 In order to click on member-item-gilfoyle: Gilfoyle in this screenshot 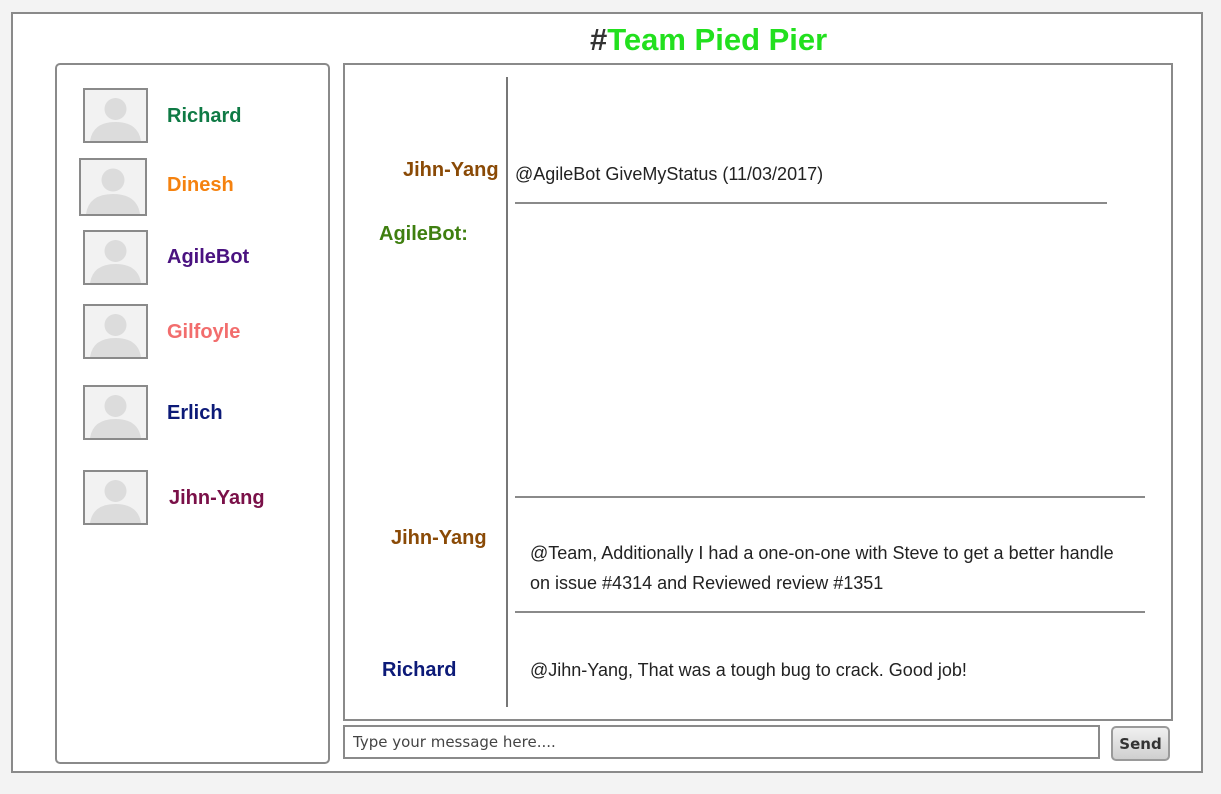, I will do `click(161, 331)`.